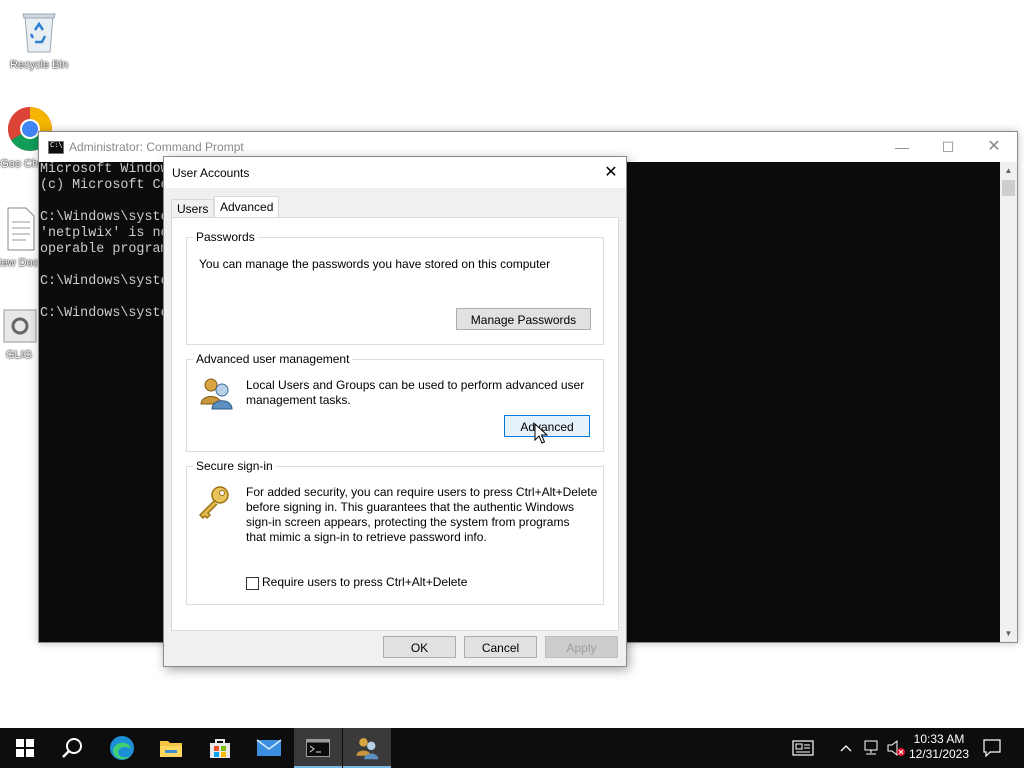  What do you see at coordinates (611, 172) in the screenshot?
I see `dialog-close-icon: ✕` at bounding box center [611, 172].